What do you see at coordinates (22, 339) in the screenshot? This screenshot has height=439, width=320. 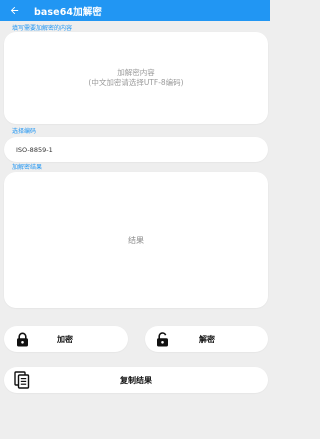 I see `lock-closed-icon` at bounding box center [22, 339].